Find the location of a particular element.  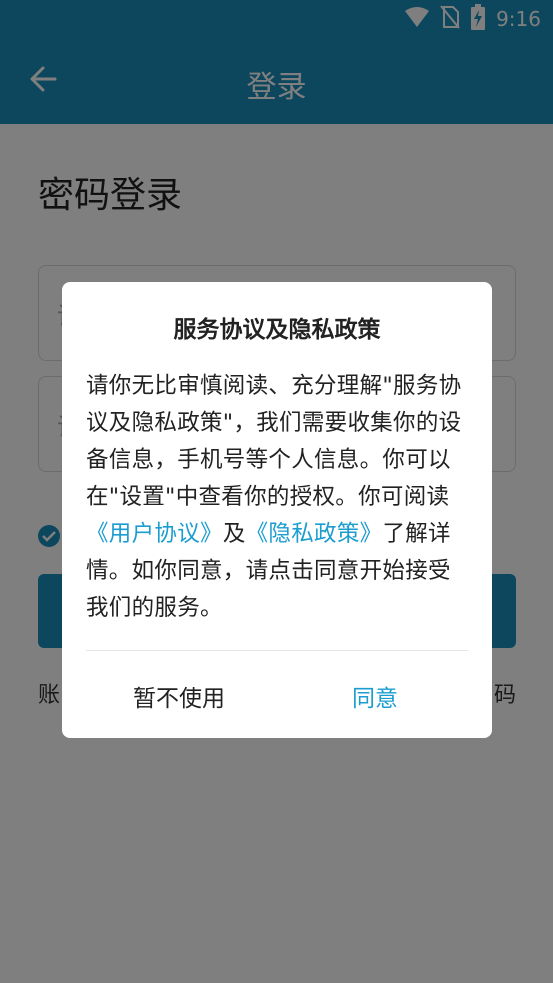

privacy-policy-link: 《隐私政策》 is located at coordinates (314, 534).